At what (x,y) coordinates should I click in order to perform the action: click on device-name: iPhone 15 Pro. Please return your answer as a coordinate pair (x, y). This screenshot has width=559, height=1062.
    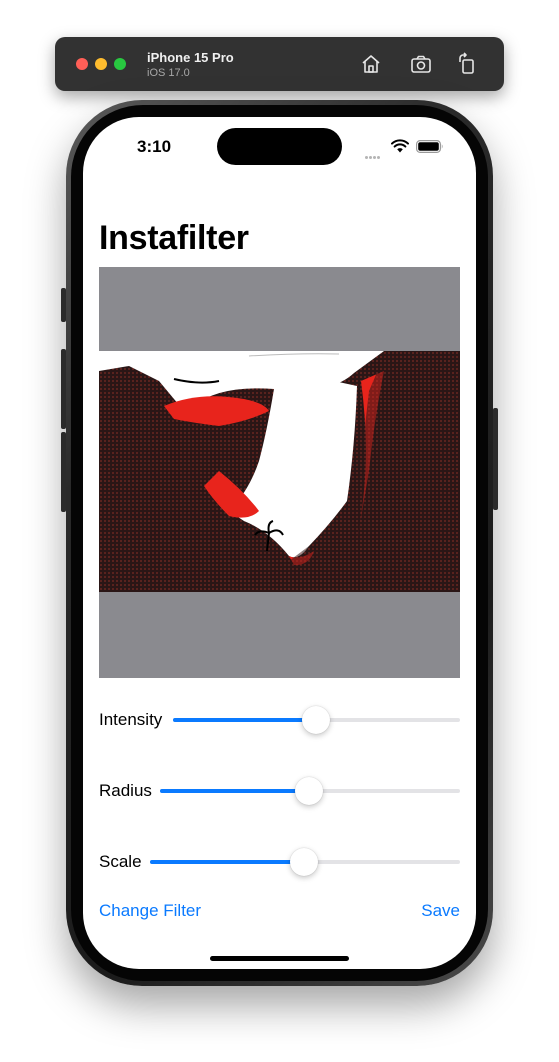
    Looking at the image, I should click on (190, 57).